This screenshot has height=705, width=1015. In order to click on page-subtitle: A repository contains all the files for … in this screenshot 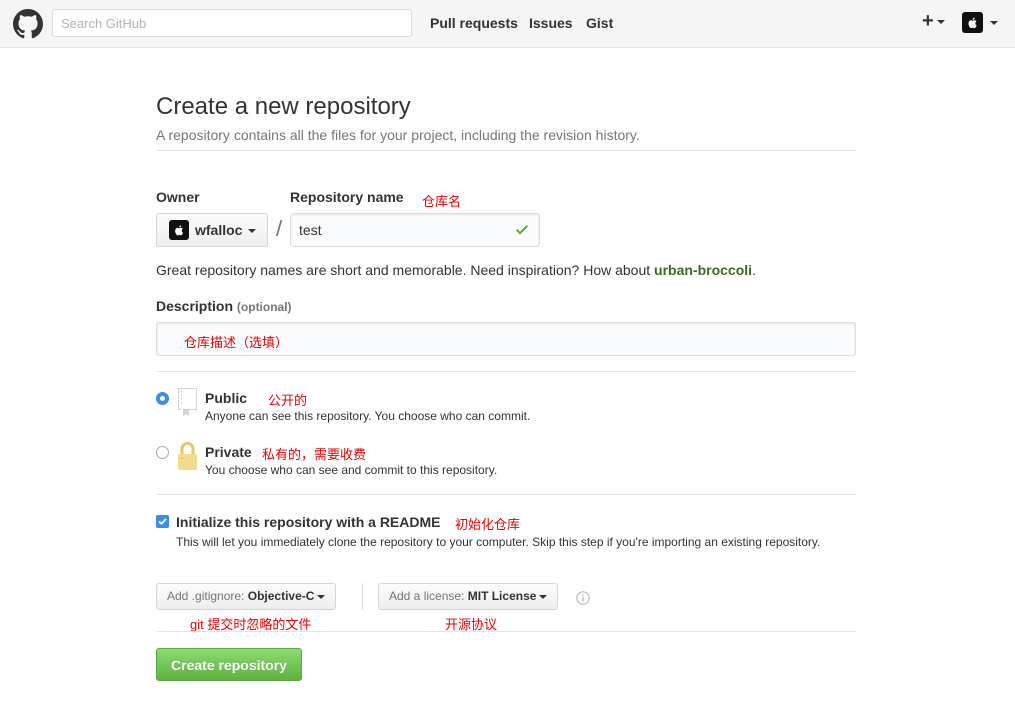, I will do `click(398, 135)`.